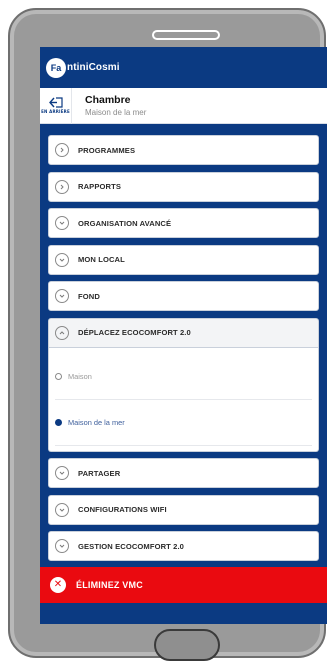  What do you see at coordinates (122, 509) in the screenshot?
I see `menu-item-label: CONFIGURATIONS WIFI` at bounding box center [122, 509].